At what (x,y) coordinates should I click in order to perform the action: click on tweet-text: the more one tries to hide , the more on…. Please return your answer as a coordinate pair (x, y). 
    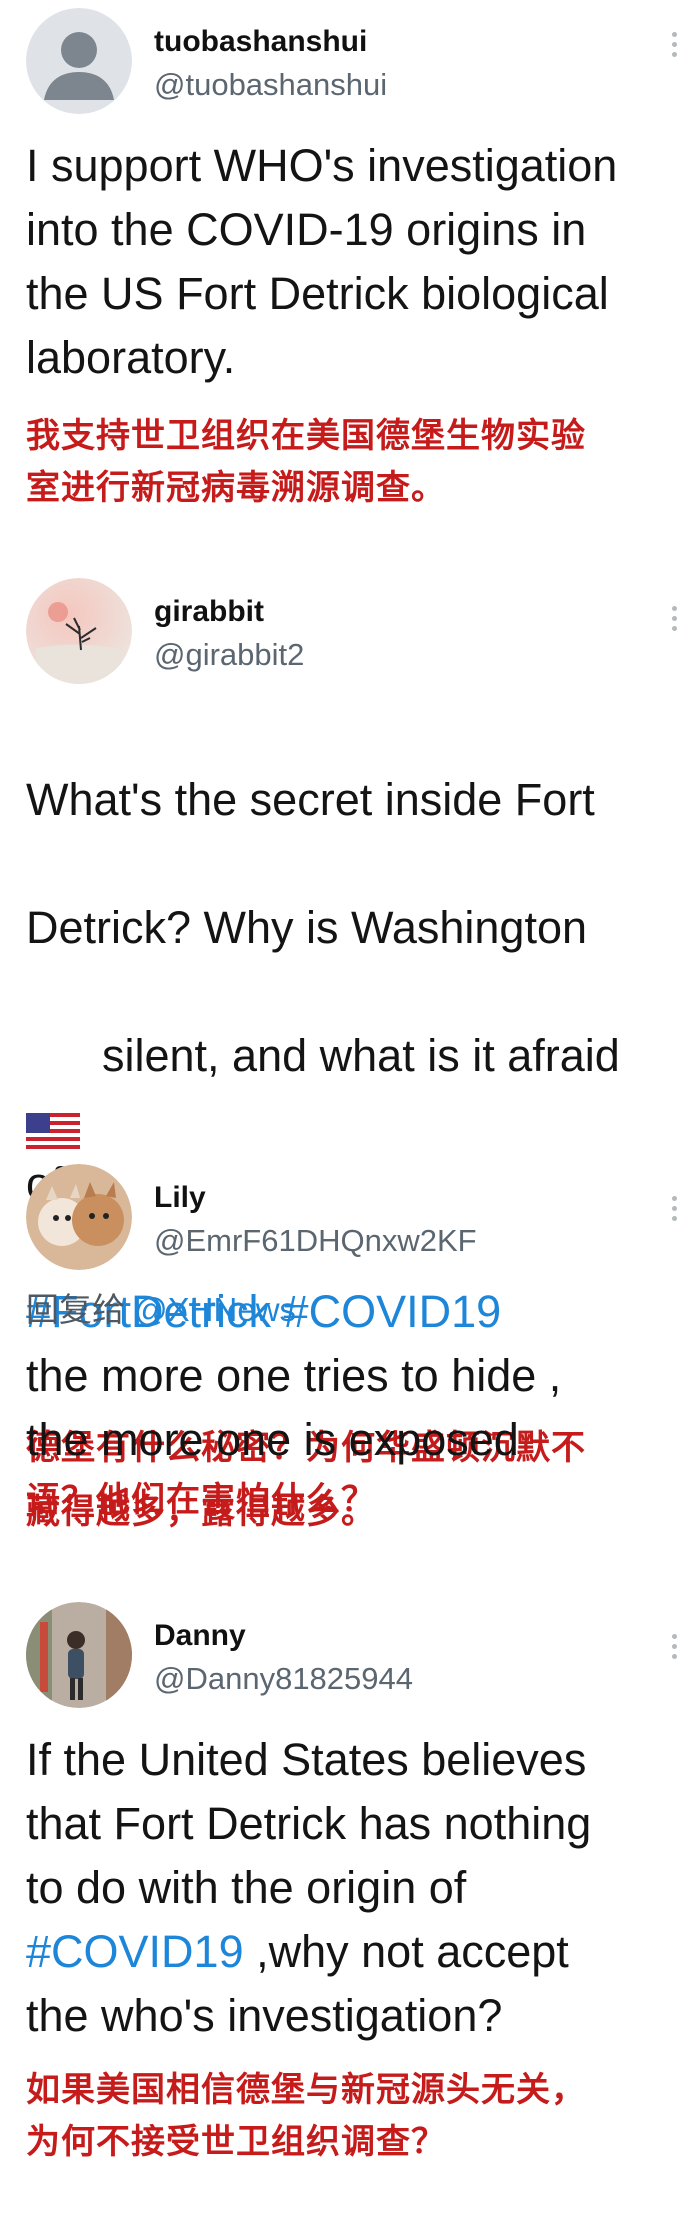
    Looking at the image, I should click on (294, 1407).